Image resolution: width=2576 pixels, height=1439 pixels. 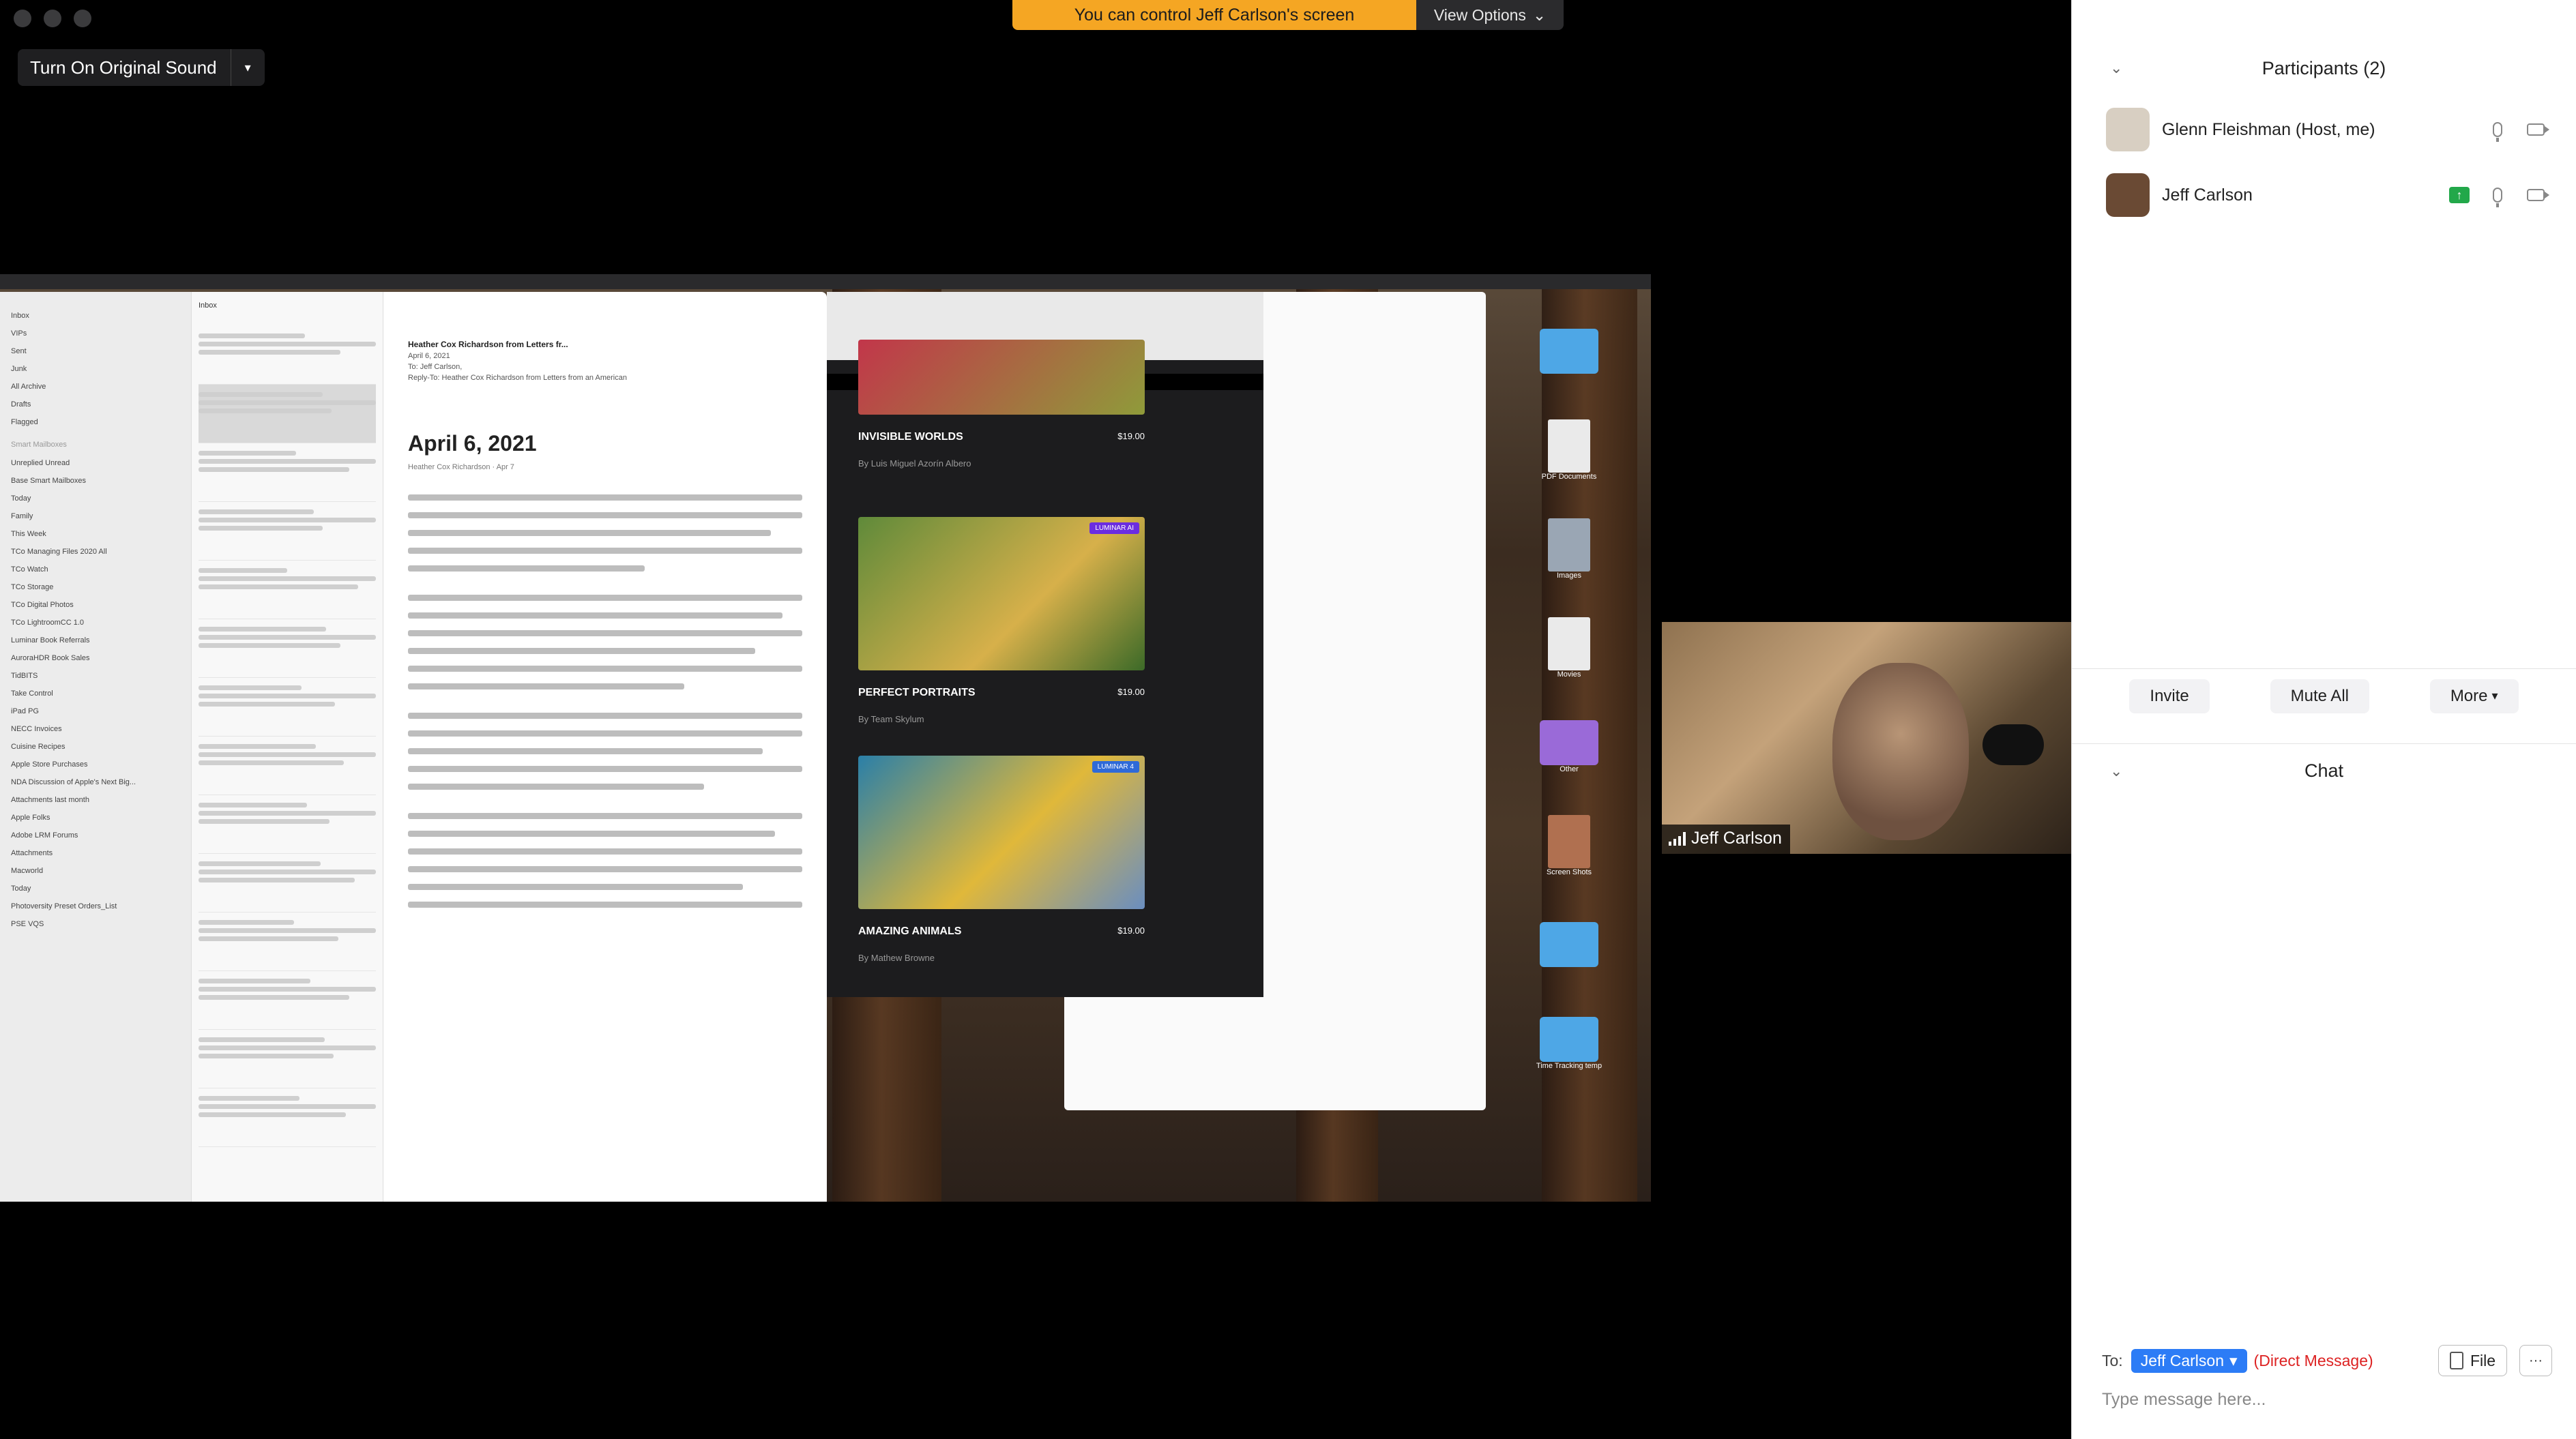 I want to click on desktop-folder-icon: PDF Documents, so click(x=1569, y=449).